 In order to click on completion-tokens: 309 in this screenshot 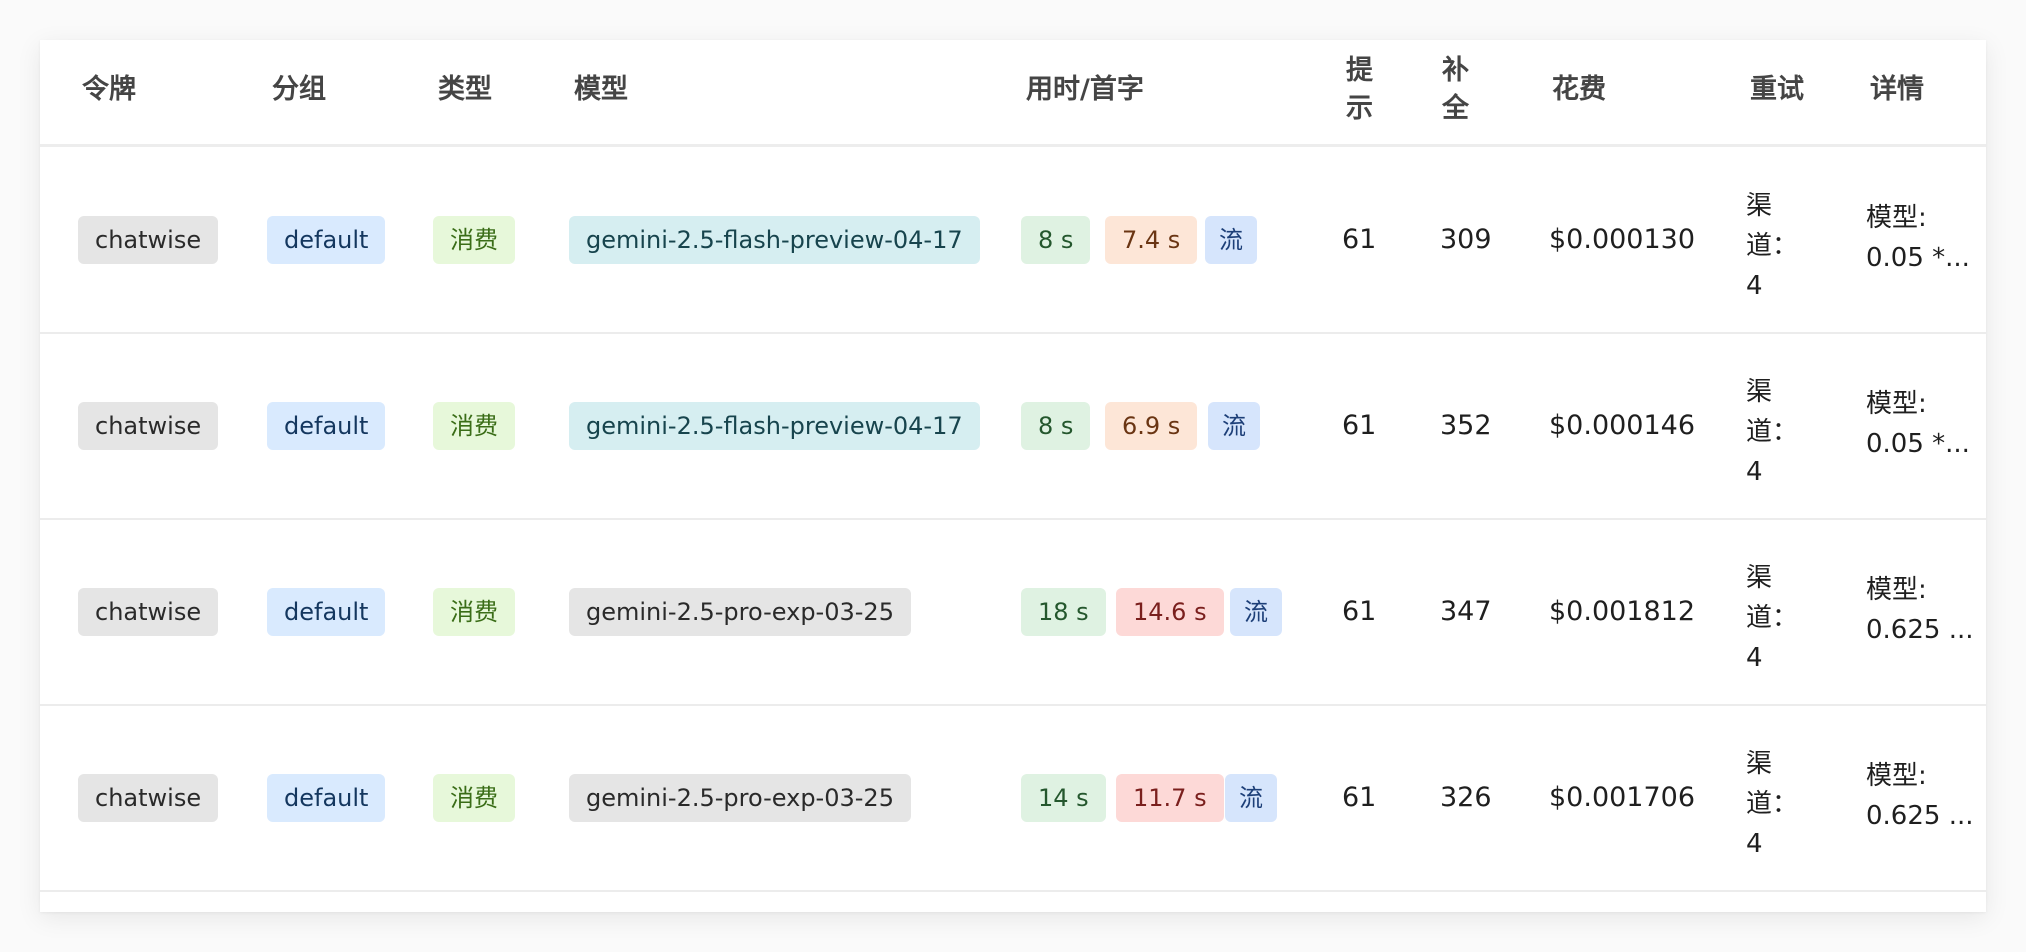, I will do `click(1466, 239)`.